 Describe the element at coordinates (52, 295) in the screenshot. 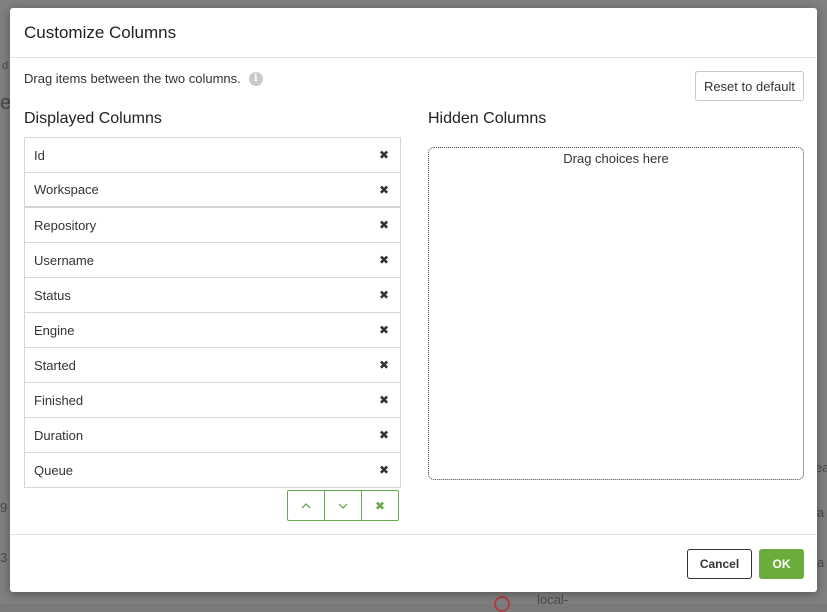

I see `column-label: Status` at that location.